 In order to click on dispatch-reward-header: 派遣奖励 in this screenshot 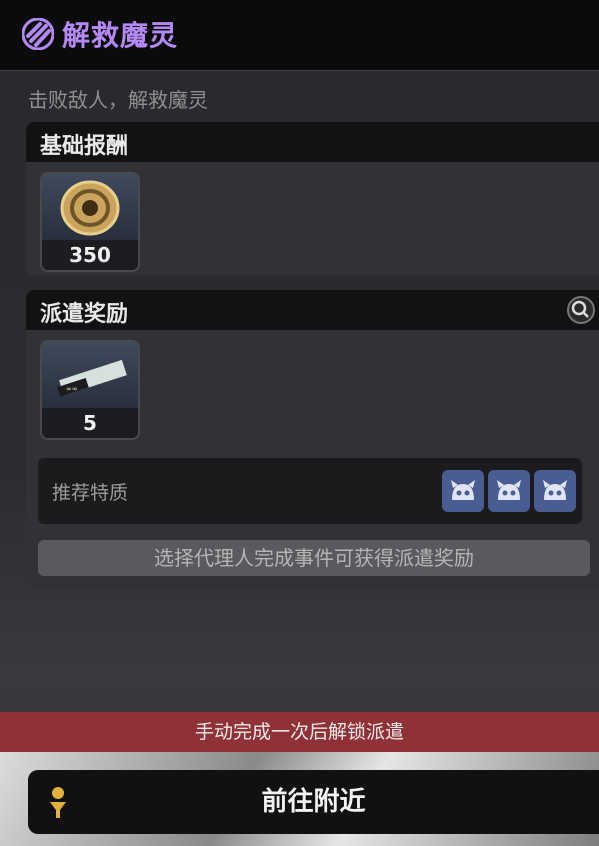, I will do `click(312, 310)`.